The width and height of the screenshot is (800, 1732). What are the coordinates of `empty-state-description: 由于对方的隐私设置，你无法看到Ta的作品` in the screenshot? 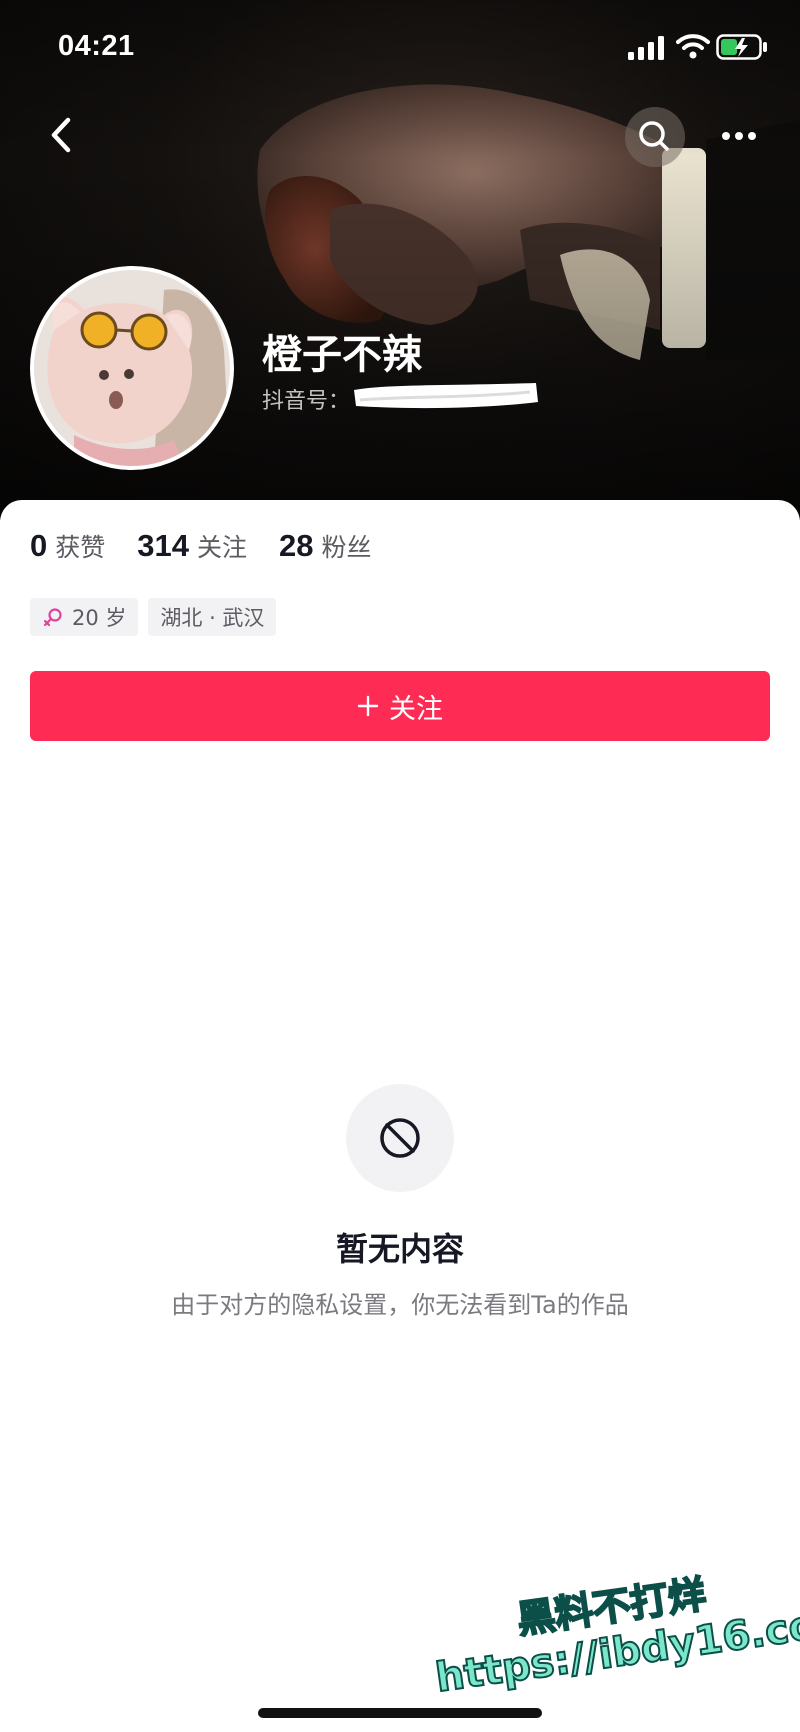 It's located at (400, 1305).